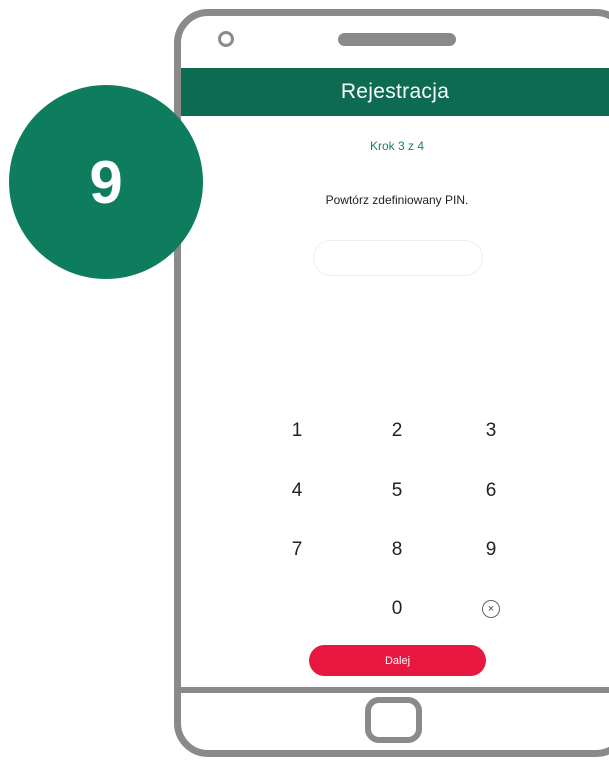 The image size is (609, 765). What do you see at coordinates (397, 491) in the screenshot?
I see `key-5: 5` at bounding box center [397, 491].